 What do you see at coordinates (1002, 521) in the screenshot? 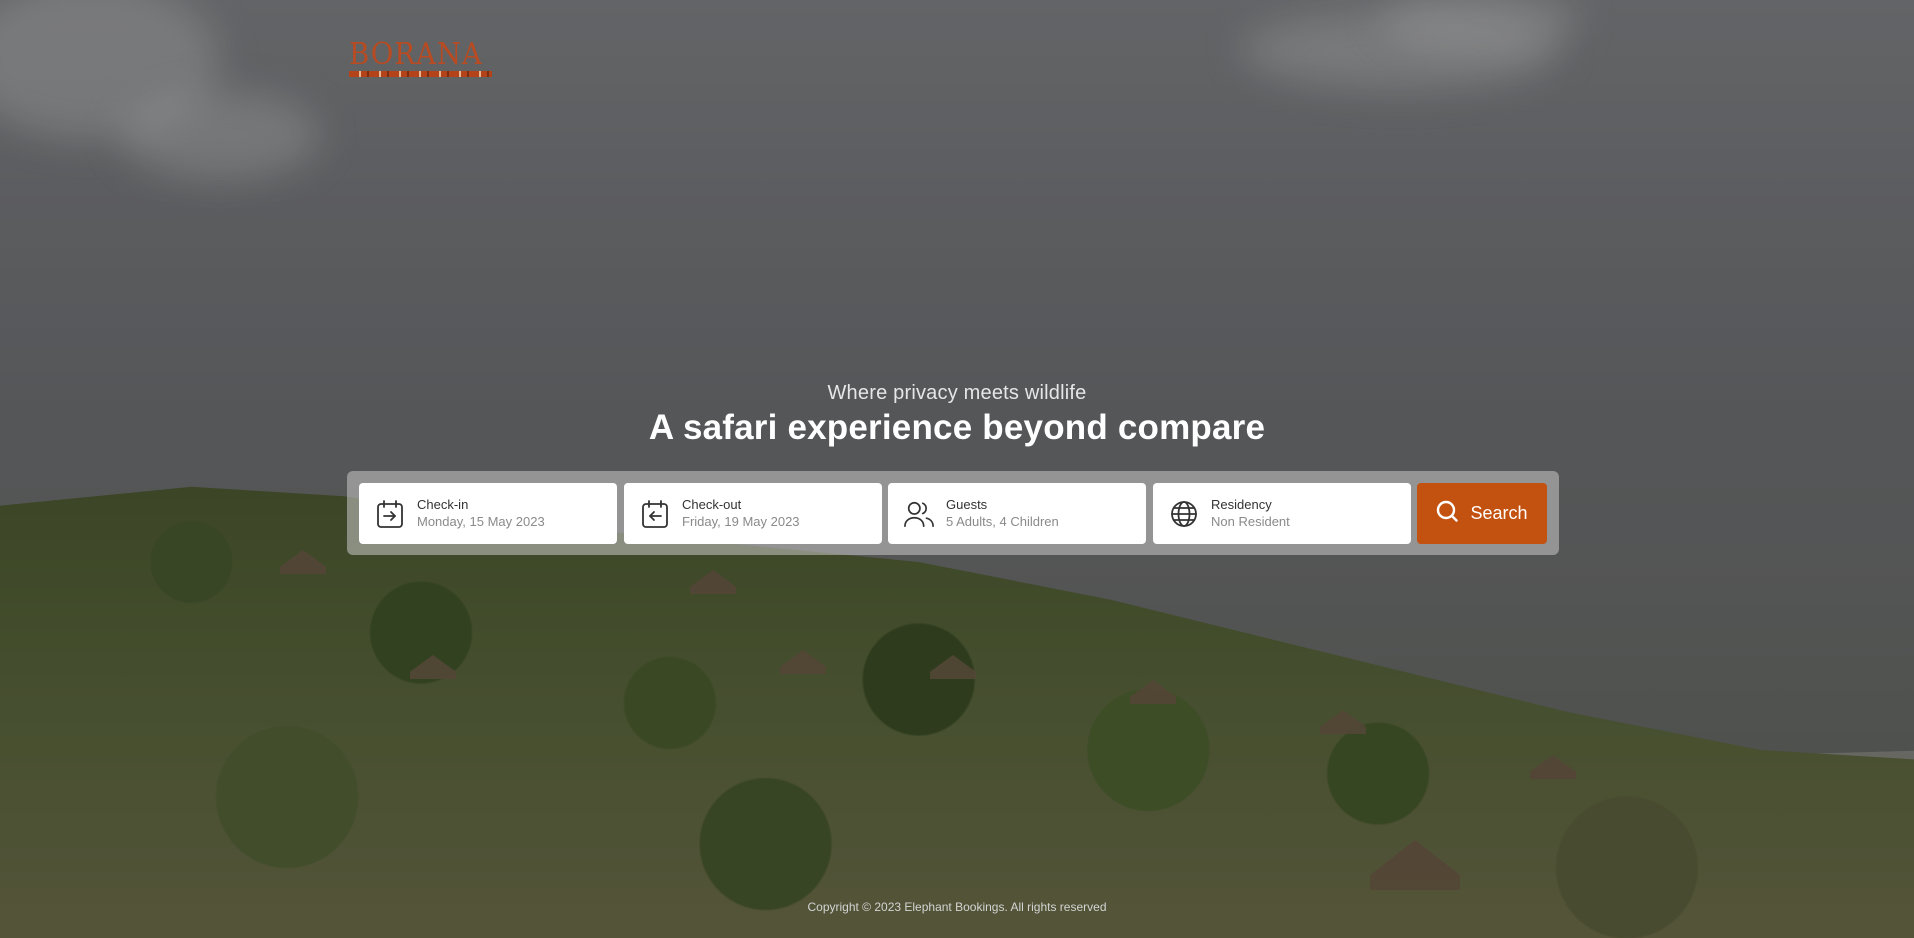
I see `guests-value: 5 Adults, 4 Children` at bounding box center [1002, 521].